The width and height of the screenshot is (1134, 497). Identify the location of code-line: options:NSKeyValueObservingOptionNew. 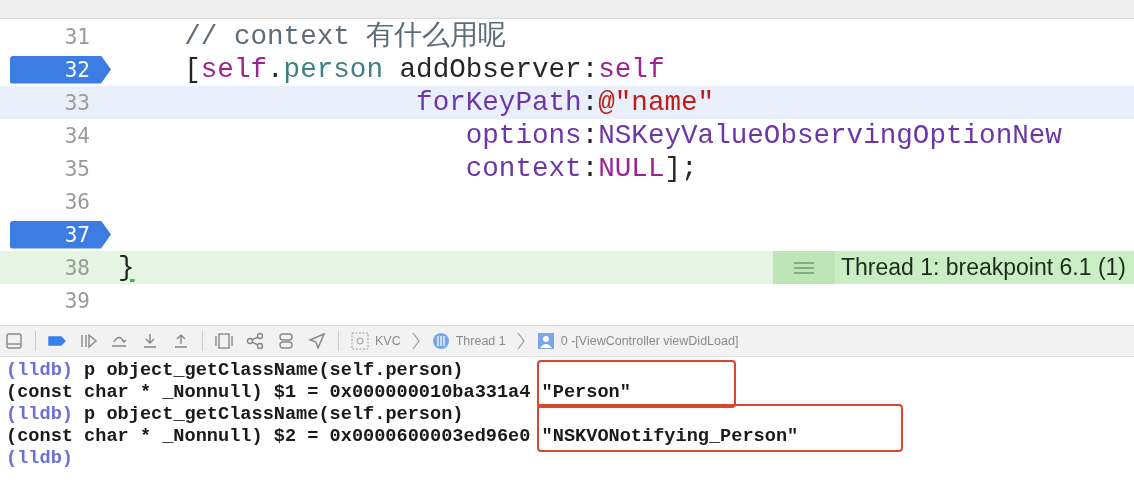
(763, 135).